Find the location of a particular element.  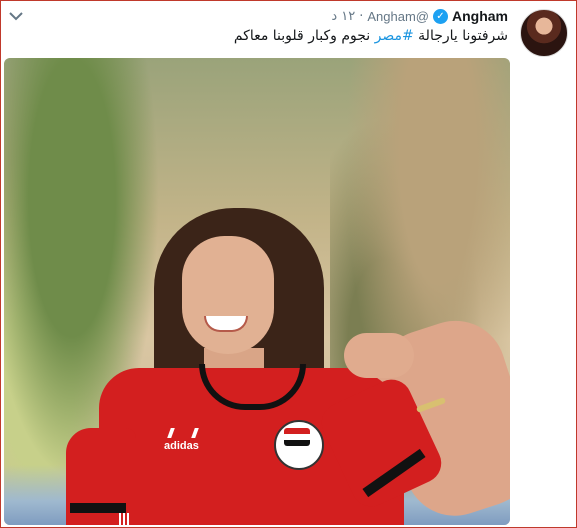

hashtag-link: #مصر is located at coordinates (394, 36).